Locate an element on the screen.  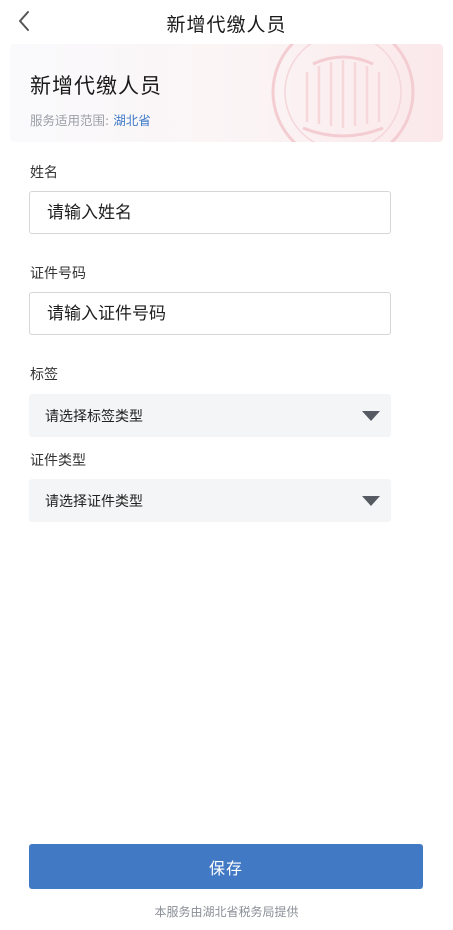
name-label: 姓名 is located at coordinates (44, 173).